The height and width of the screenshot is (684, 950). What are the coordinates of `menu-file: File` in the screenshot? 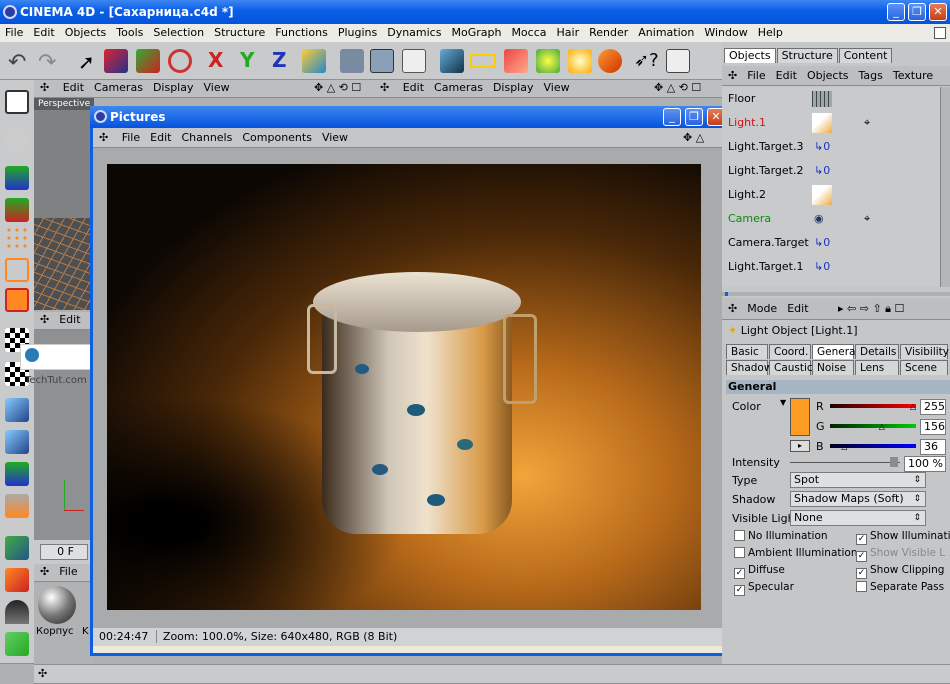 It's located at (14, 32).